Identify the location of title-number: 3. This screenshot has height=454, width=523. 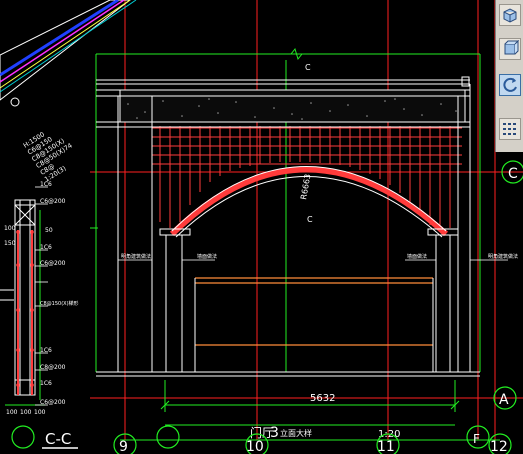
(274, 433).